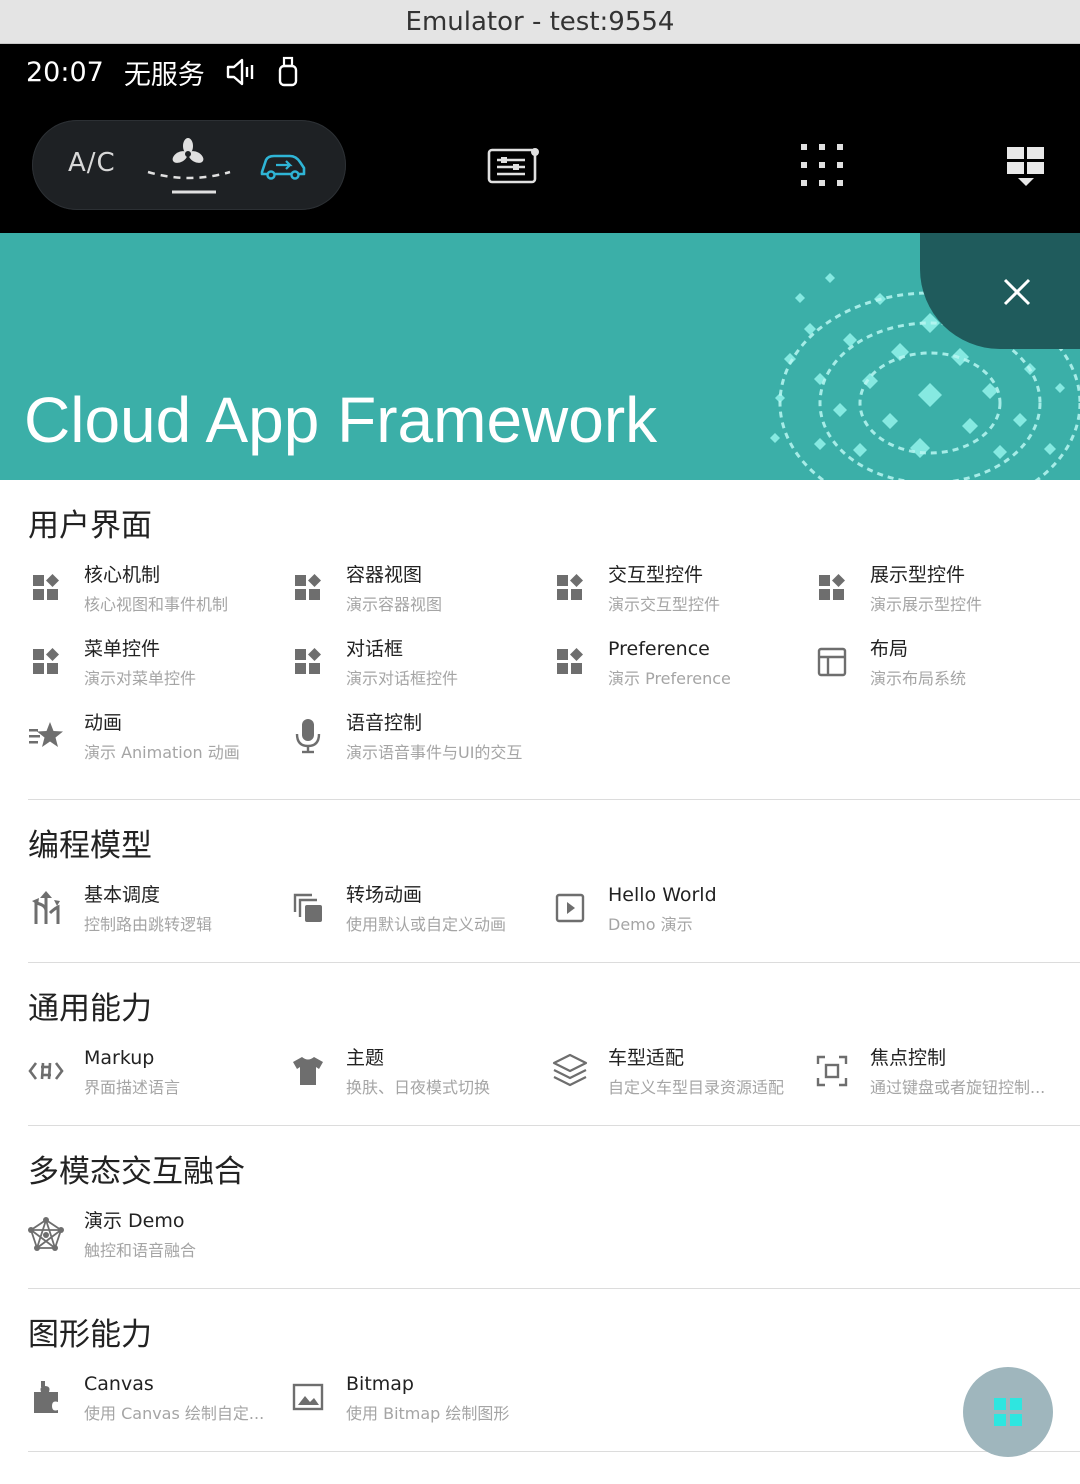  Describe the element at coordinates (119, 1384) in the screenshot. I see `feature-item-title: Canvas` at that location.